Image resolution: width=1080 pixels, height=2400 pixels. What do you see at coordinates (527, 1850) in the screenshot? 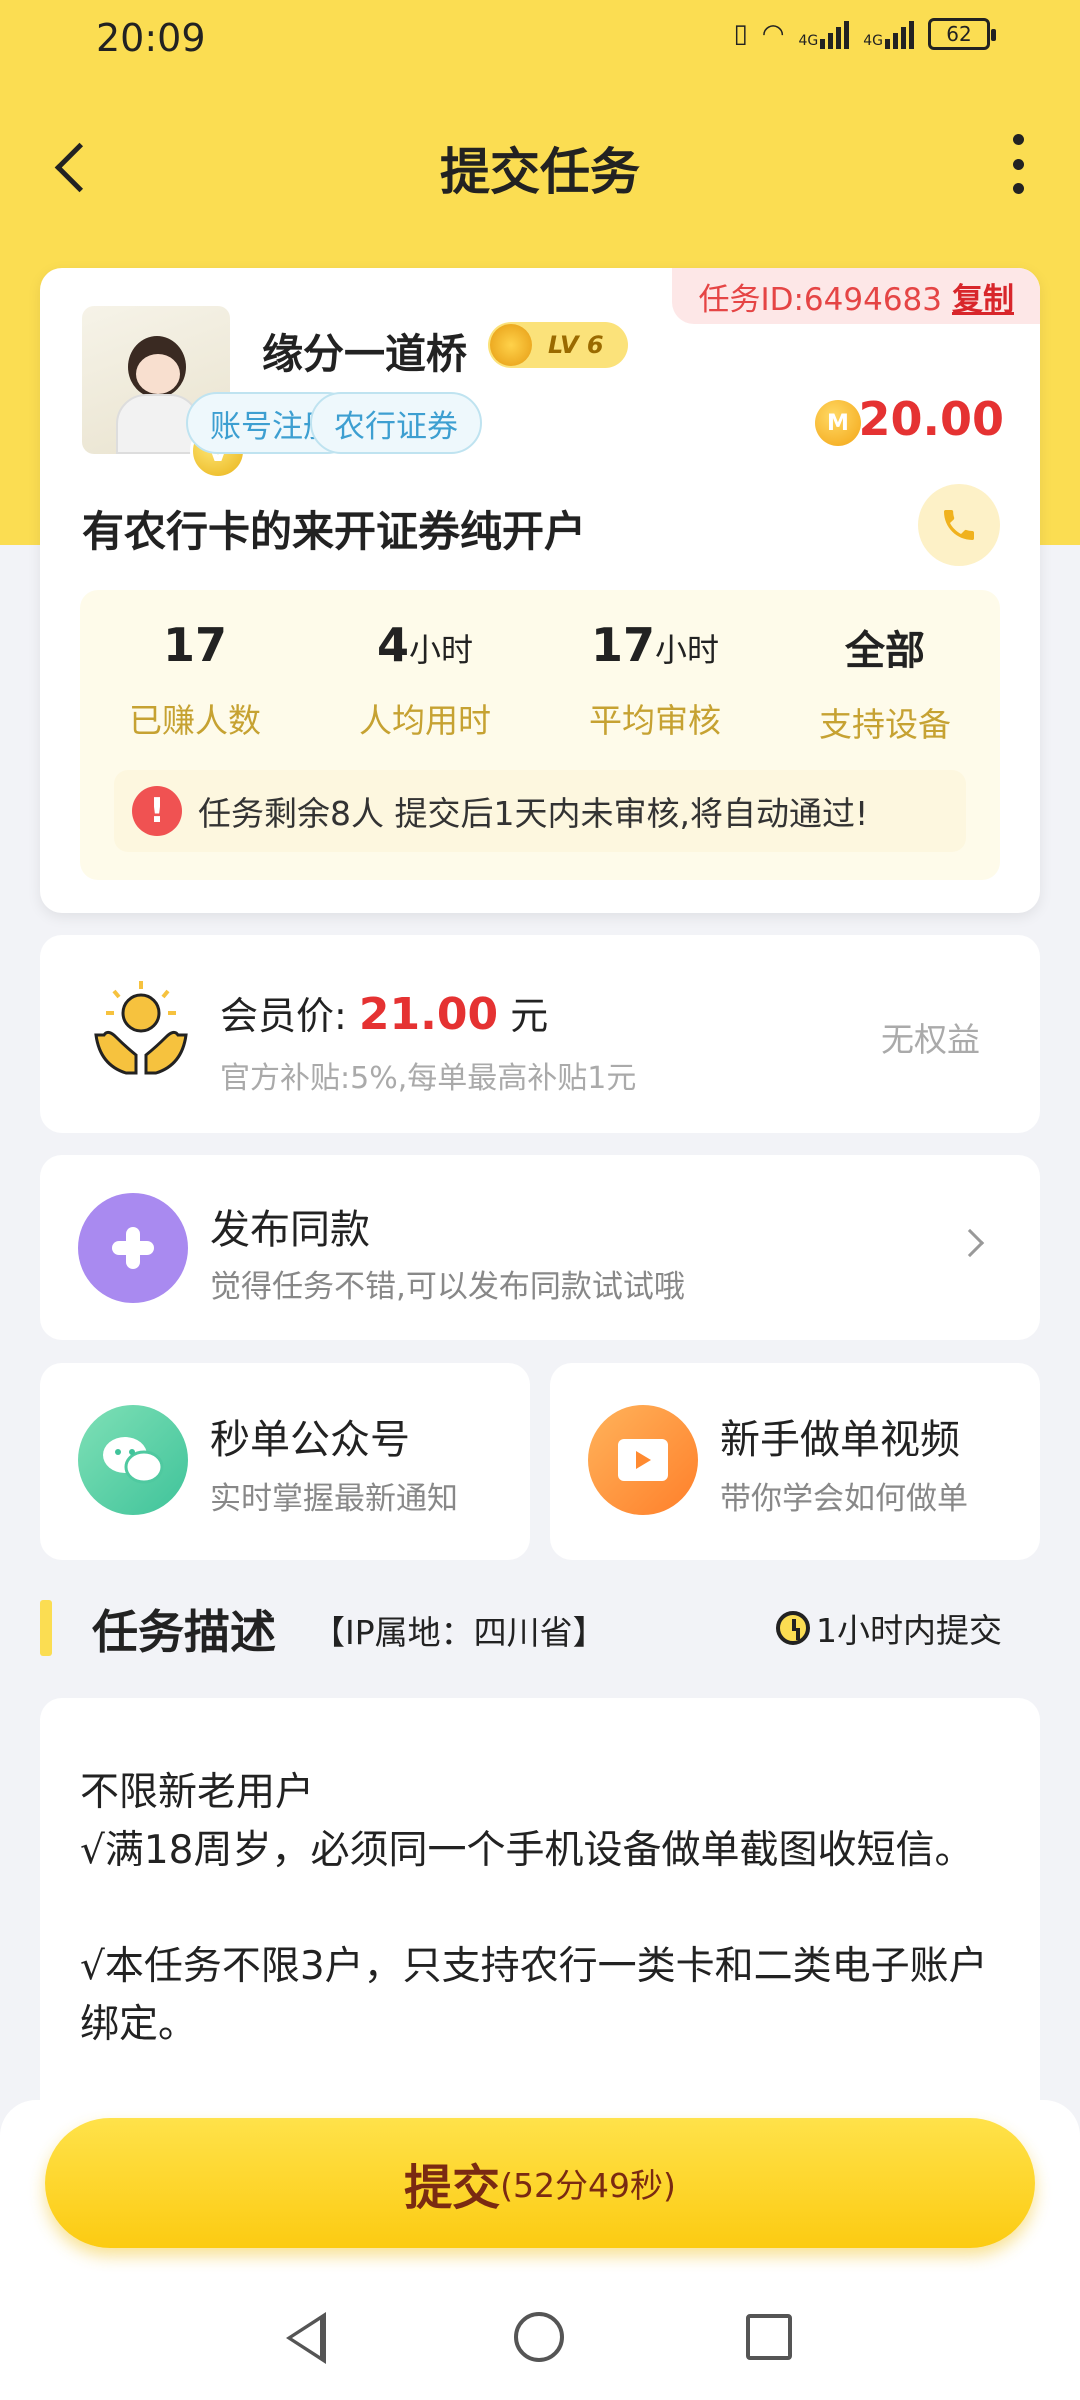
I see `description-line: √满18周岁，必须同一个手机设备做单截图收短信。` at bounding box center [527, 1850].